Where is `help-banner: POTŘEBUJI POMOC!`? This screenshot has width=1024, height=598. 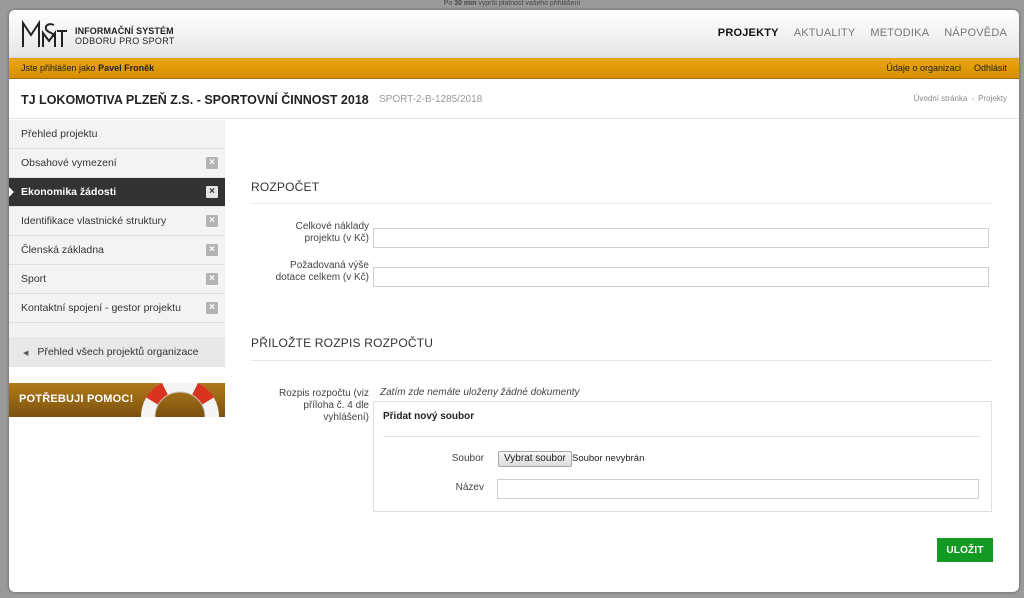 help-banner: POTŘEBUJI POMOC! is located at coordinates (117, 400).